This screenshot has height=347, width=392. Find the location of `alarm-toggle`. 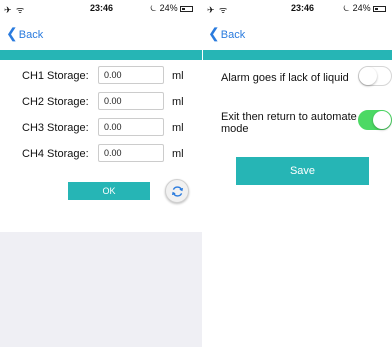

alarm-toggle is located at coordinates (375, 76).